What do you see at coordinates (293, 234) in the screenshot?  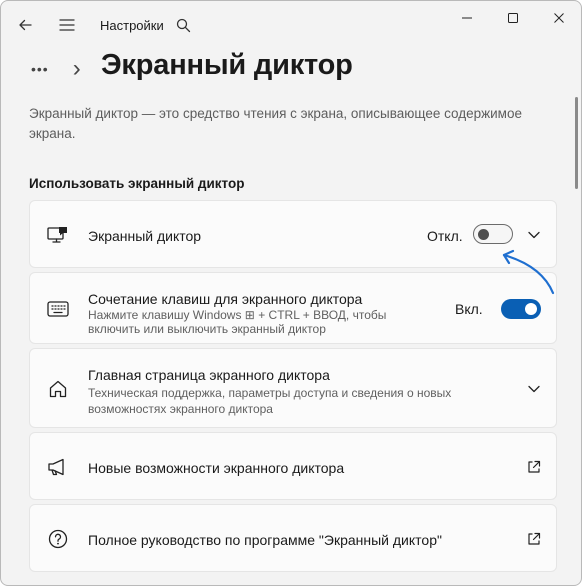 I see `narrator-card: Экранный диктор Откл.` at bounding box center [293, 234].